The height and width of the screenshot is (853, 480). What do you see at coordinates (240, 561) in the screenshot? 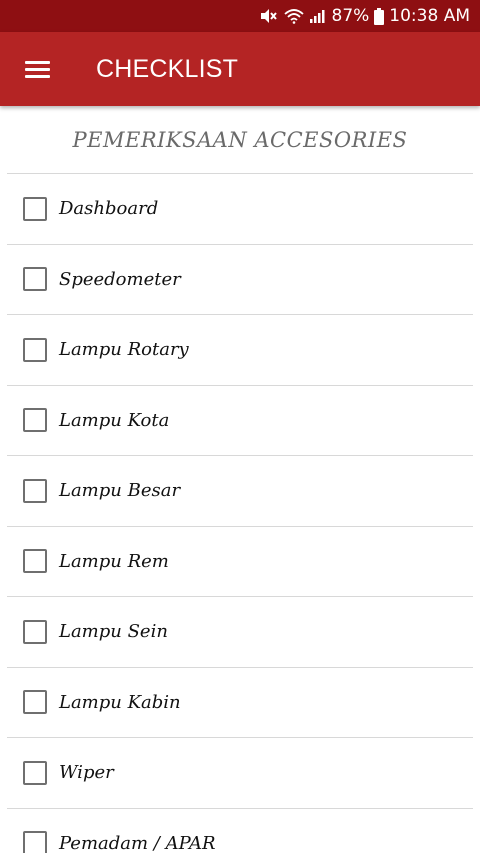
I see `checklist-item: Lampu Rem` at bounding box center [240, 561].